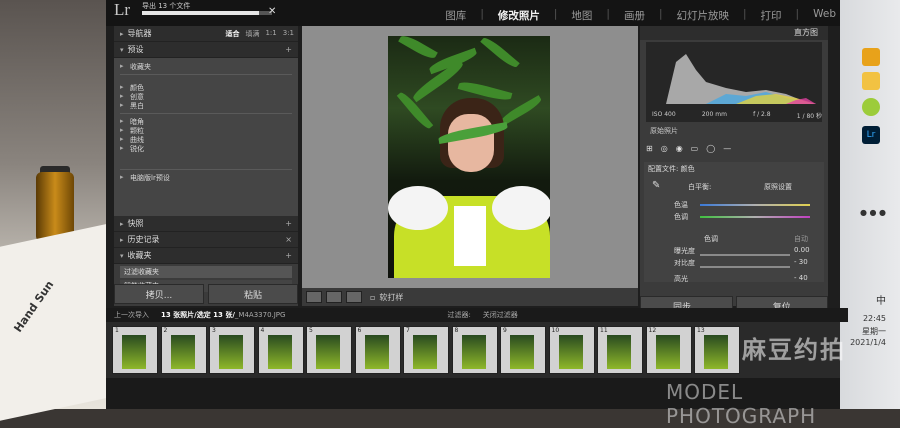 This screenshot has height=428, width=900. I want to click on exposure-label: 曝光度, so click(684, 251).